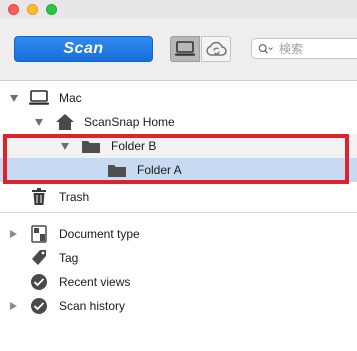  Describe the element at coordinates (39, 234) in the screenshot. I see `document-type-icon` at that location.